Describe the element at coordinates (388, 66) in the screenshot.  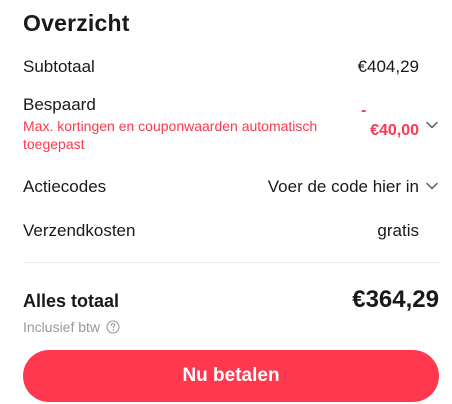
I see `subtotal-value: €404,29` at that location.